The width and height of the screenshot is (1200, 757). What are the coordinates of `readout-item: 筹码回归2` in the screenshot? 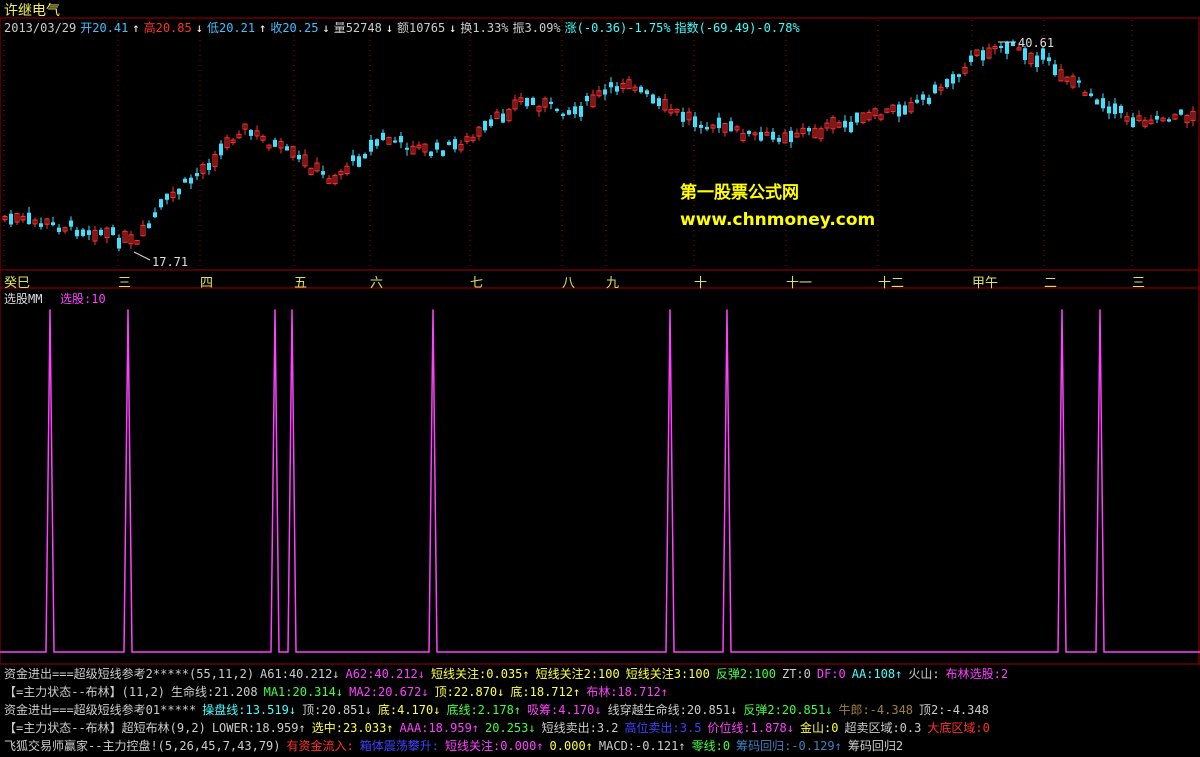 It's located at (875, 746).